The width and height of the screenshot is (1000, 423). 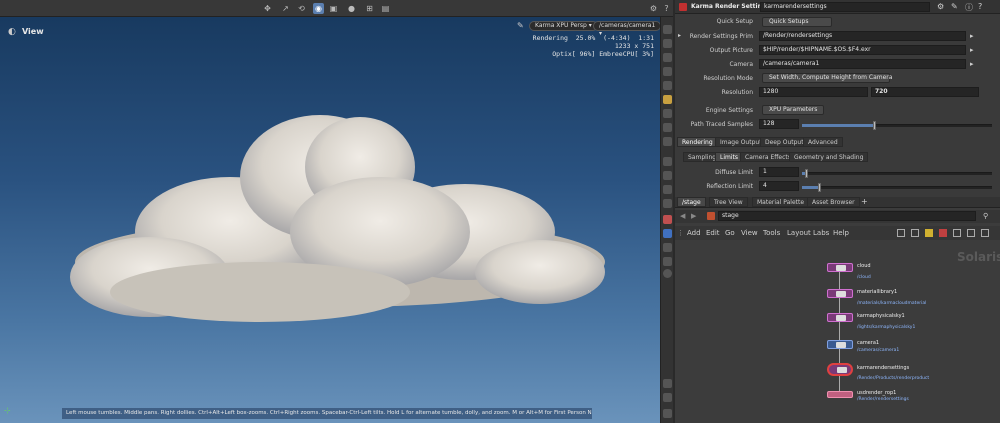 I want to click on grid-view-icon, so click(x=901, y=233).